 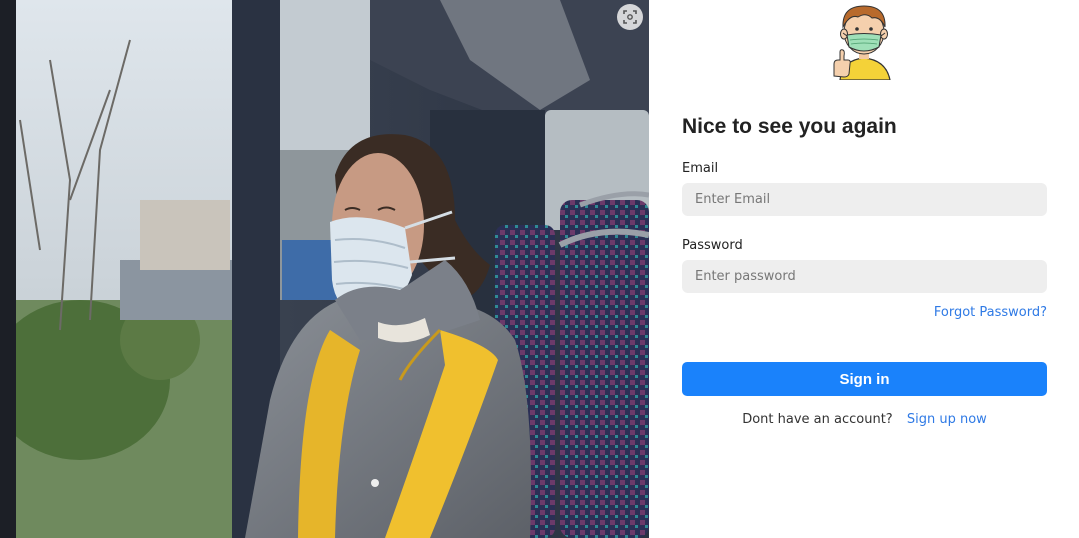 I want to click on email-label: Email, so click(x=700, y=168).